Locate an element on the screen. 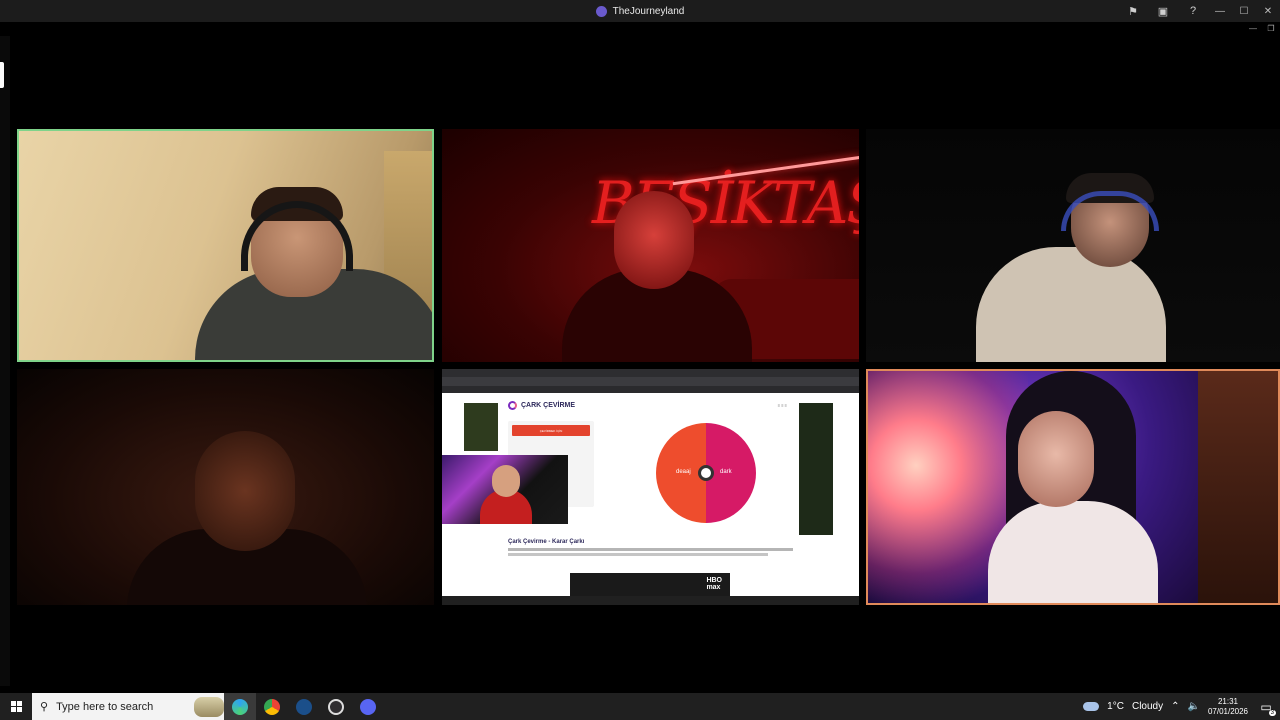 Image resolution: width=1280 pixels, height=720 pixels. side-ad-poster-left is located at coordinates (481, 427).